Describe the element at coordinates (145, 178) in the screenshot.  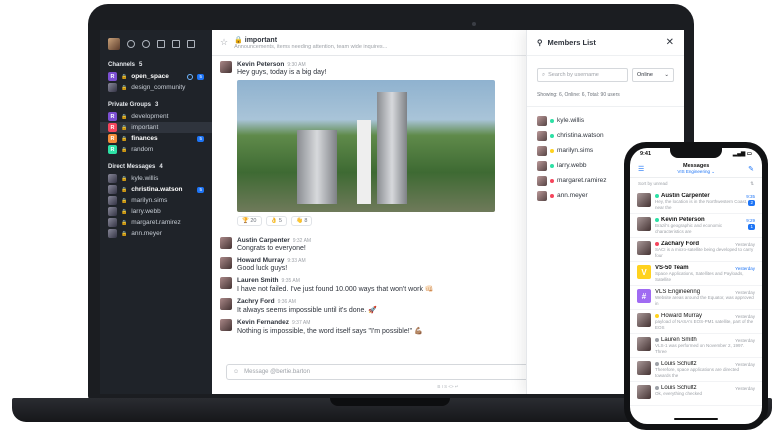
I see `sidebar-item-label: kyle.willis` at that location.